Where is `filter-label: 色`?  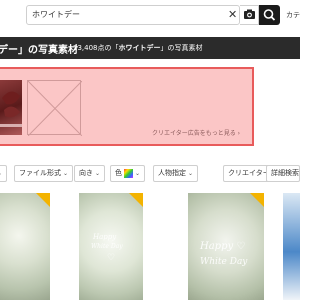
filter-label: 色 is located at coordinates (118, 173).